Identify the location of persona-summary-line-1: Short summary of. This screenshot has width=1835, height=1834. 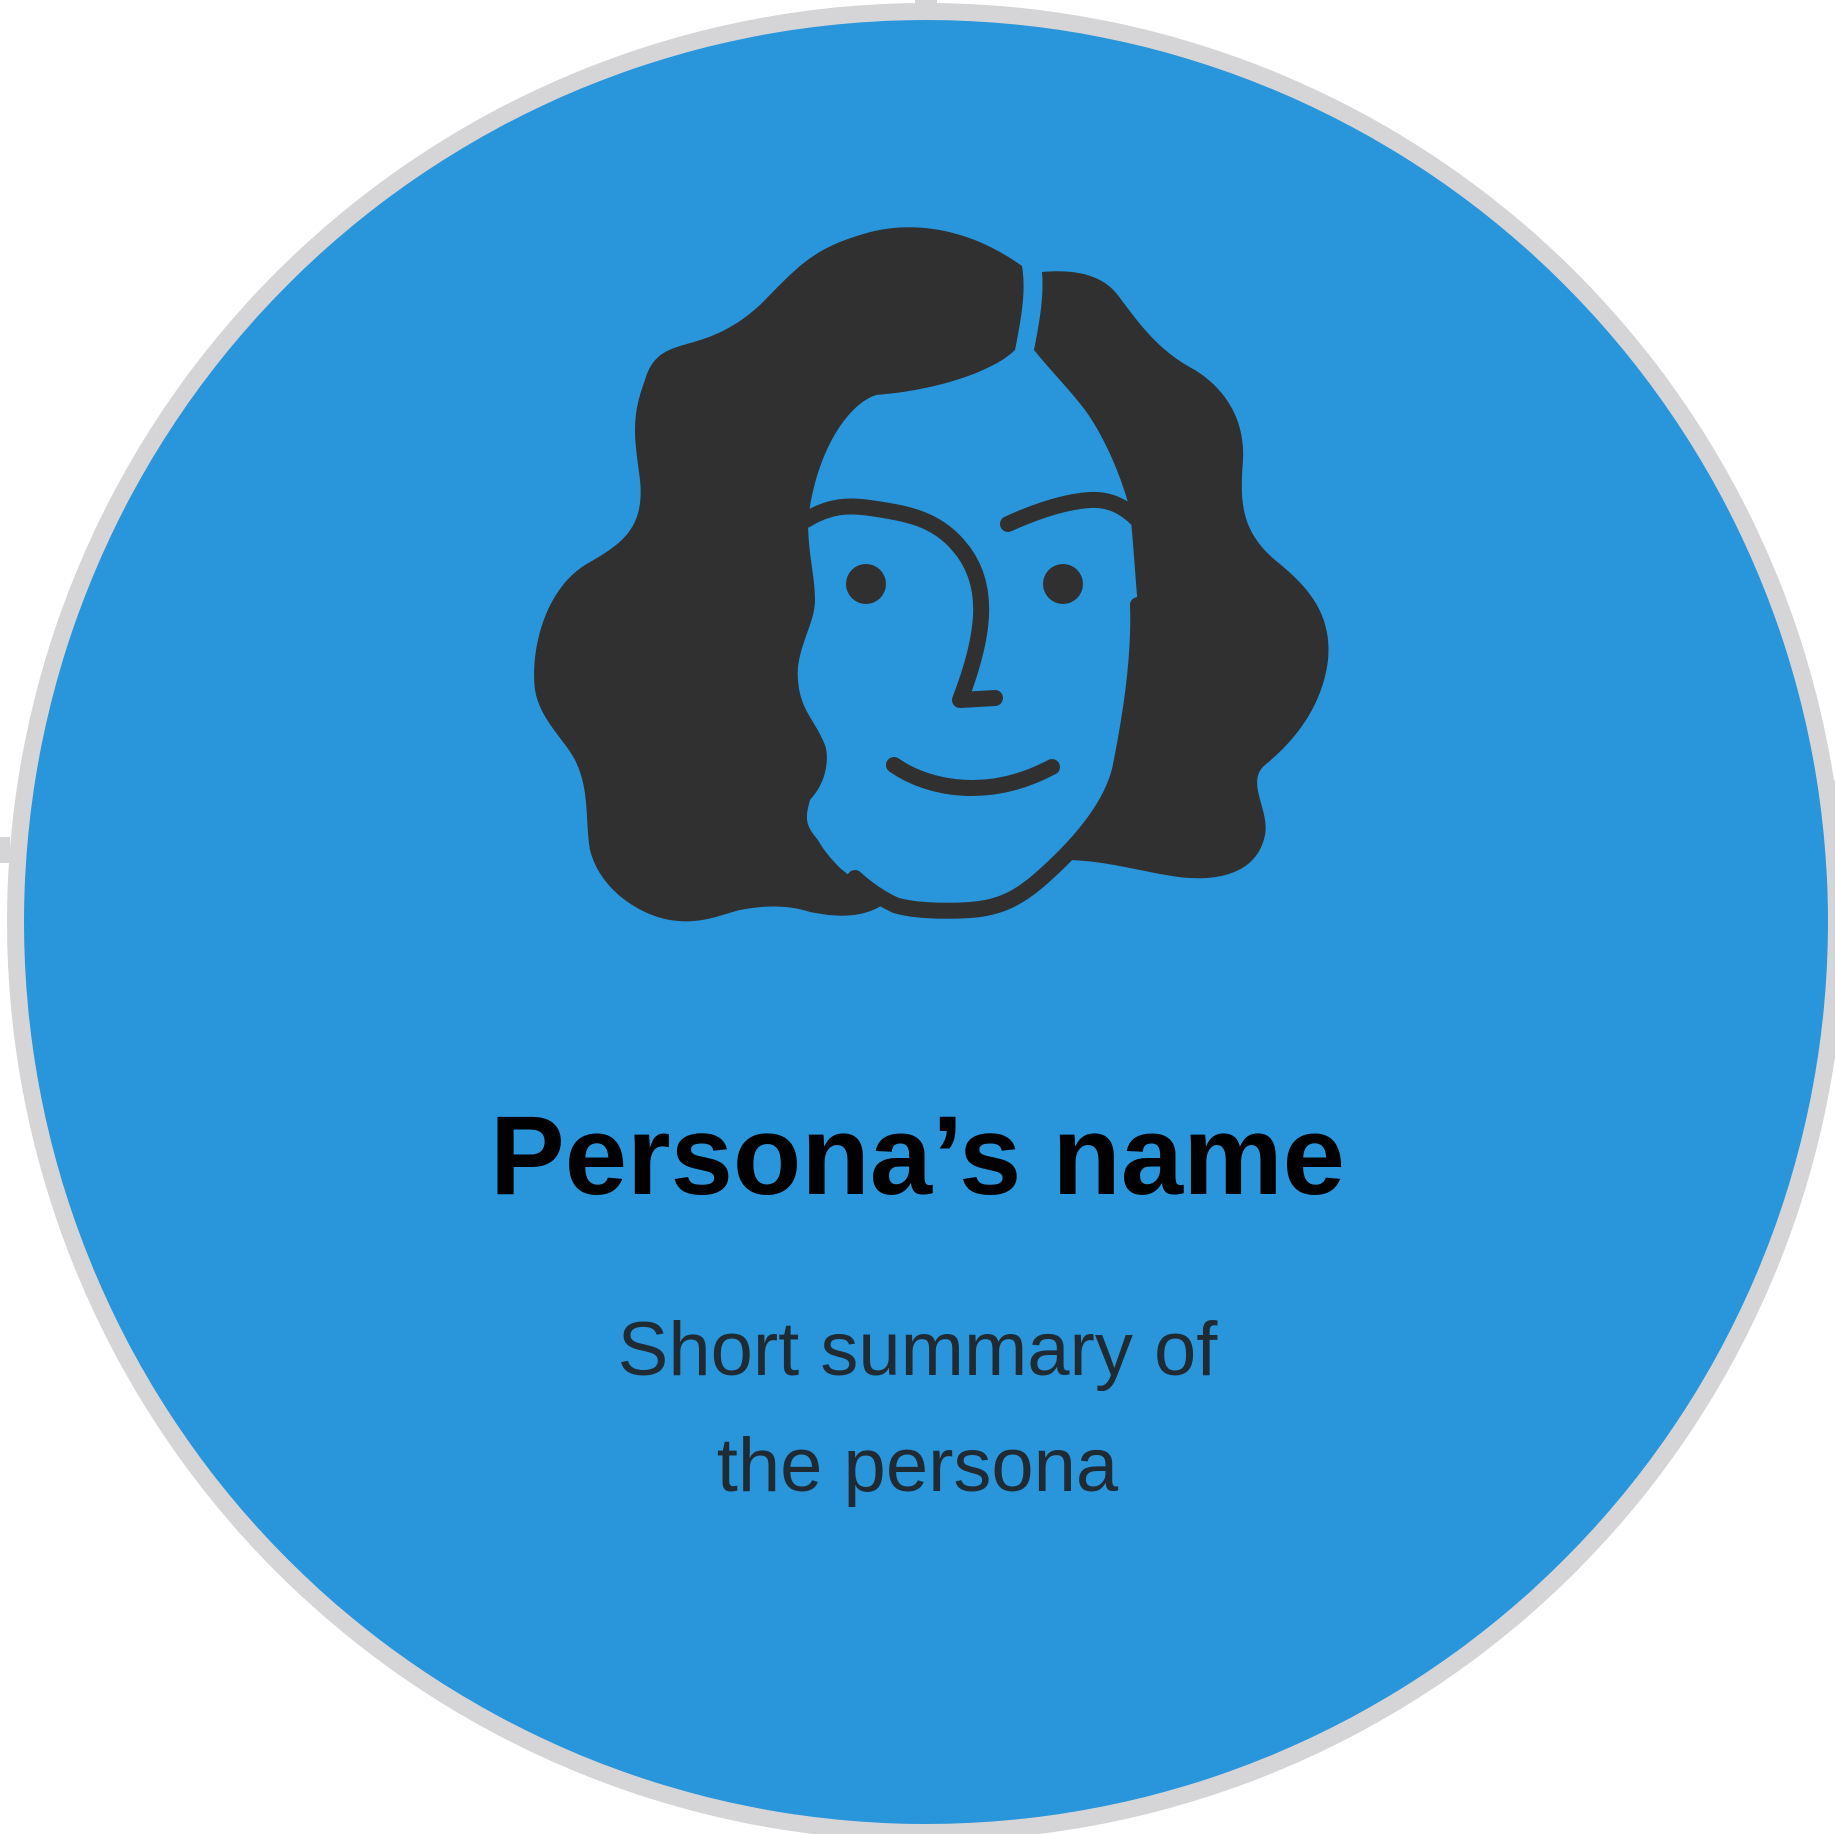
(917, 1349).